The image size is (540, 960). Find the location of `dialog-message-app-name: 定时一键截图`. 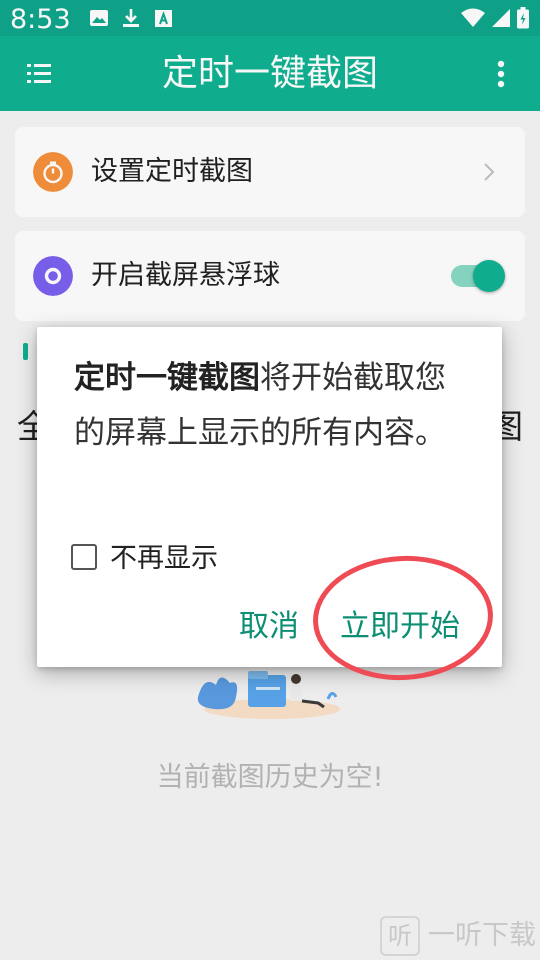

dialog-message-app-name: 定时一键截图 is located at coordinates (167, 378).